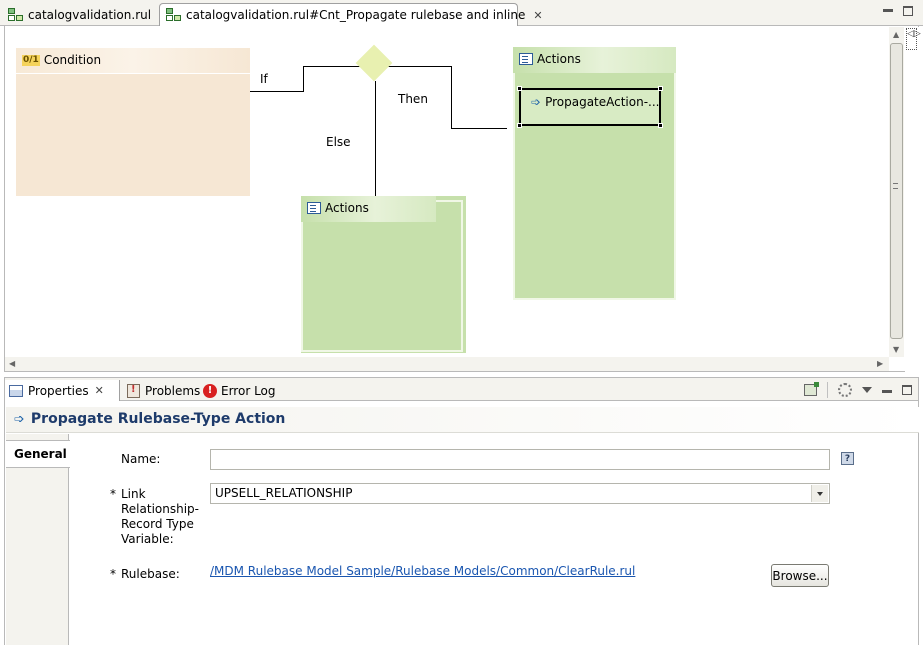  Describe the element at coordinates (880, 363) in the screenshot. I see `scroll-right-icon: ▶` at that location.